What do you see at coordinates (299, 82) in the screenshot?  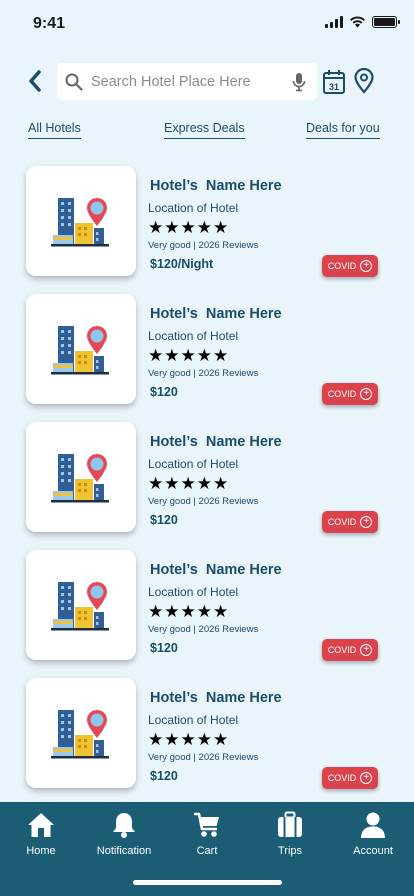 I see `microphone-icon` at bounding box center [299, 82].